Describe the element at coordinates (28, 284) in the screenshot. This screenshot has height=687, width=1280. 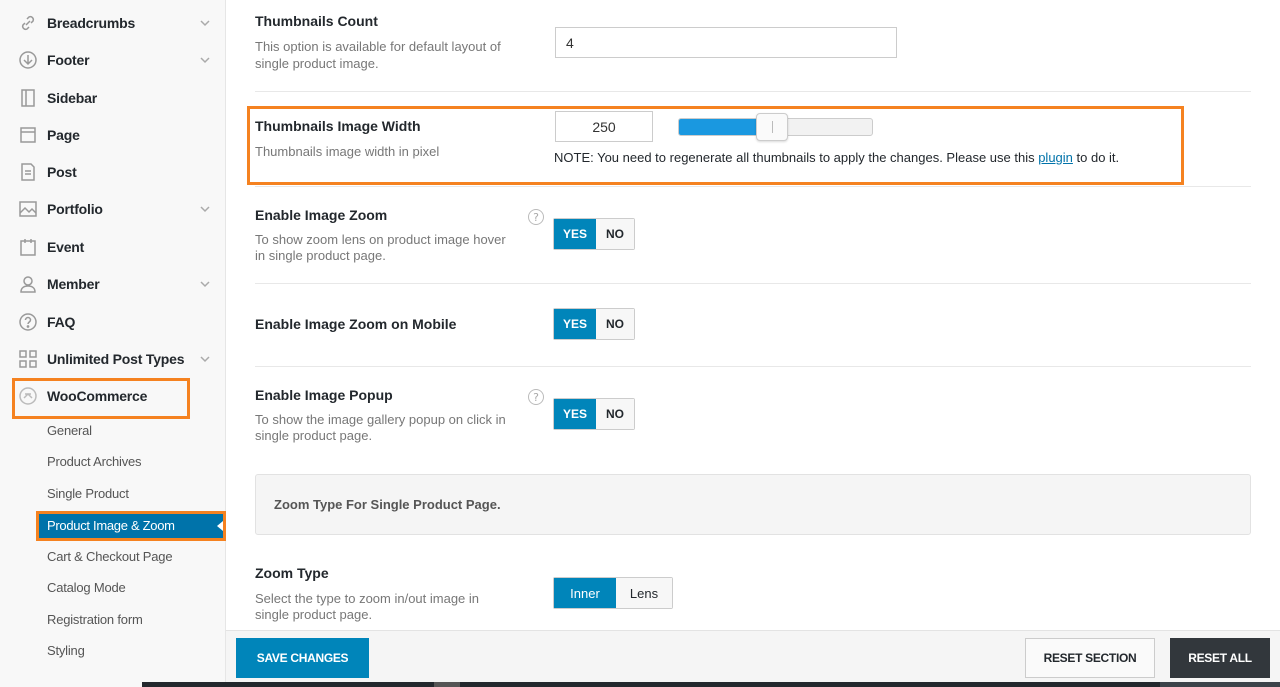
I see `user-icon` at that location.